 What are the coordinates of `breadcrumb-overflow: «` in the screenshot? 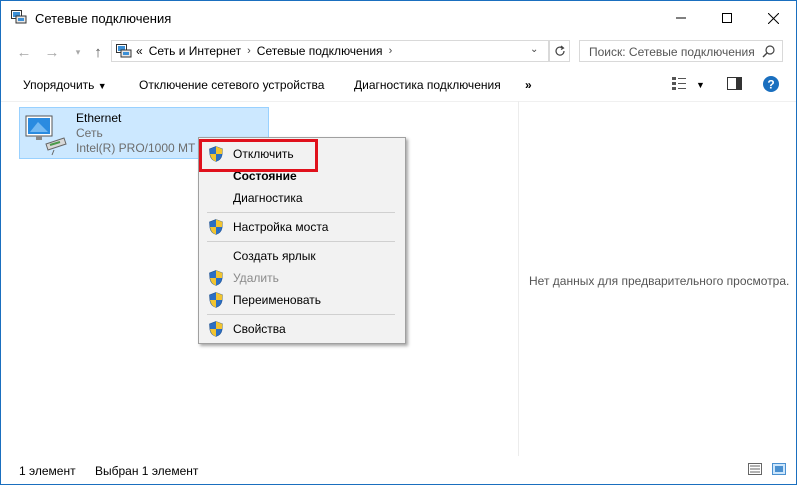 It's located at (139, 51).